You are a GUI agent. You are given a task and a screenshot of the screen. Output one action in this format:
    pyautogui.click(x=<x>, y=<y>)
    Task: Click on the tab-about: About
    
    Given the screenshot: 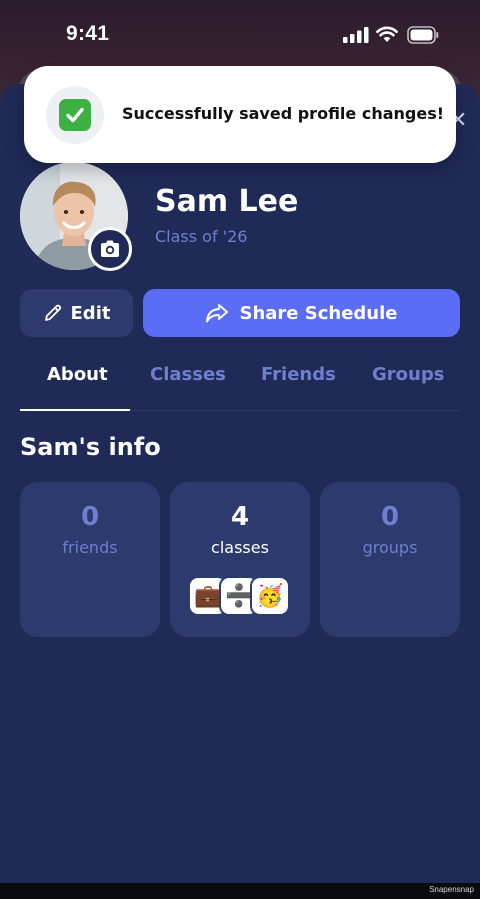 What is the action you would take?
    pyautogui.click(x=77, y=374)
    